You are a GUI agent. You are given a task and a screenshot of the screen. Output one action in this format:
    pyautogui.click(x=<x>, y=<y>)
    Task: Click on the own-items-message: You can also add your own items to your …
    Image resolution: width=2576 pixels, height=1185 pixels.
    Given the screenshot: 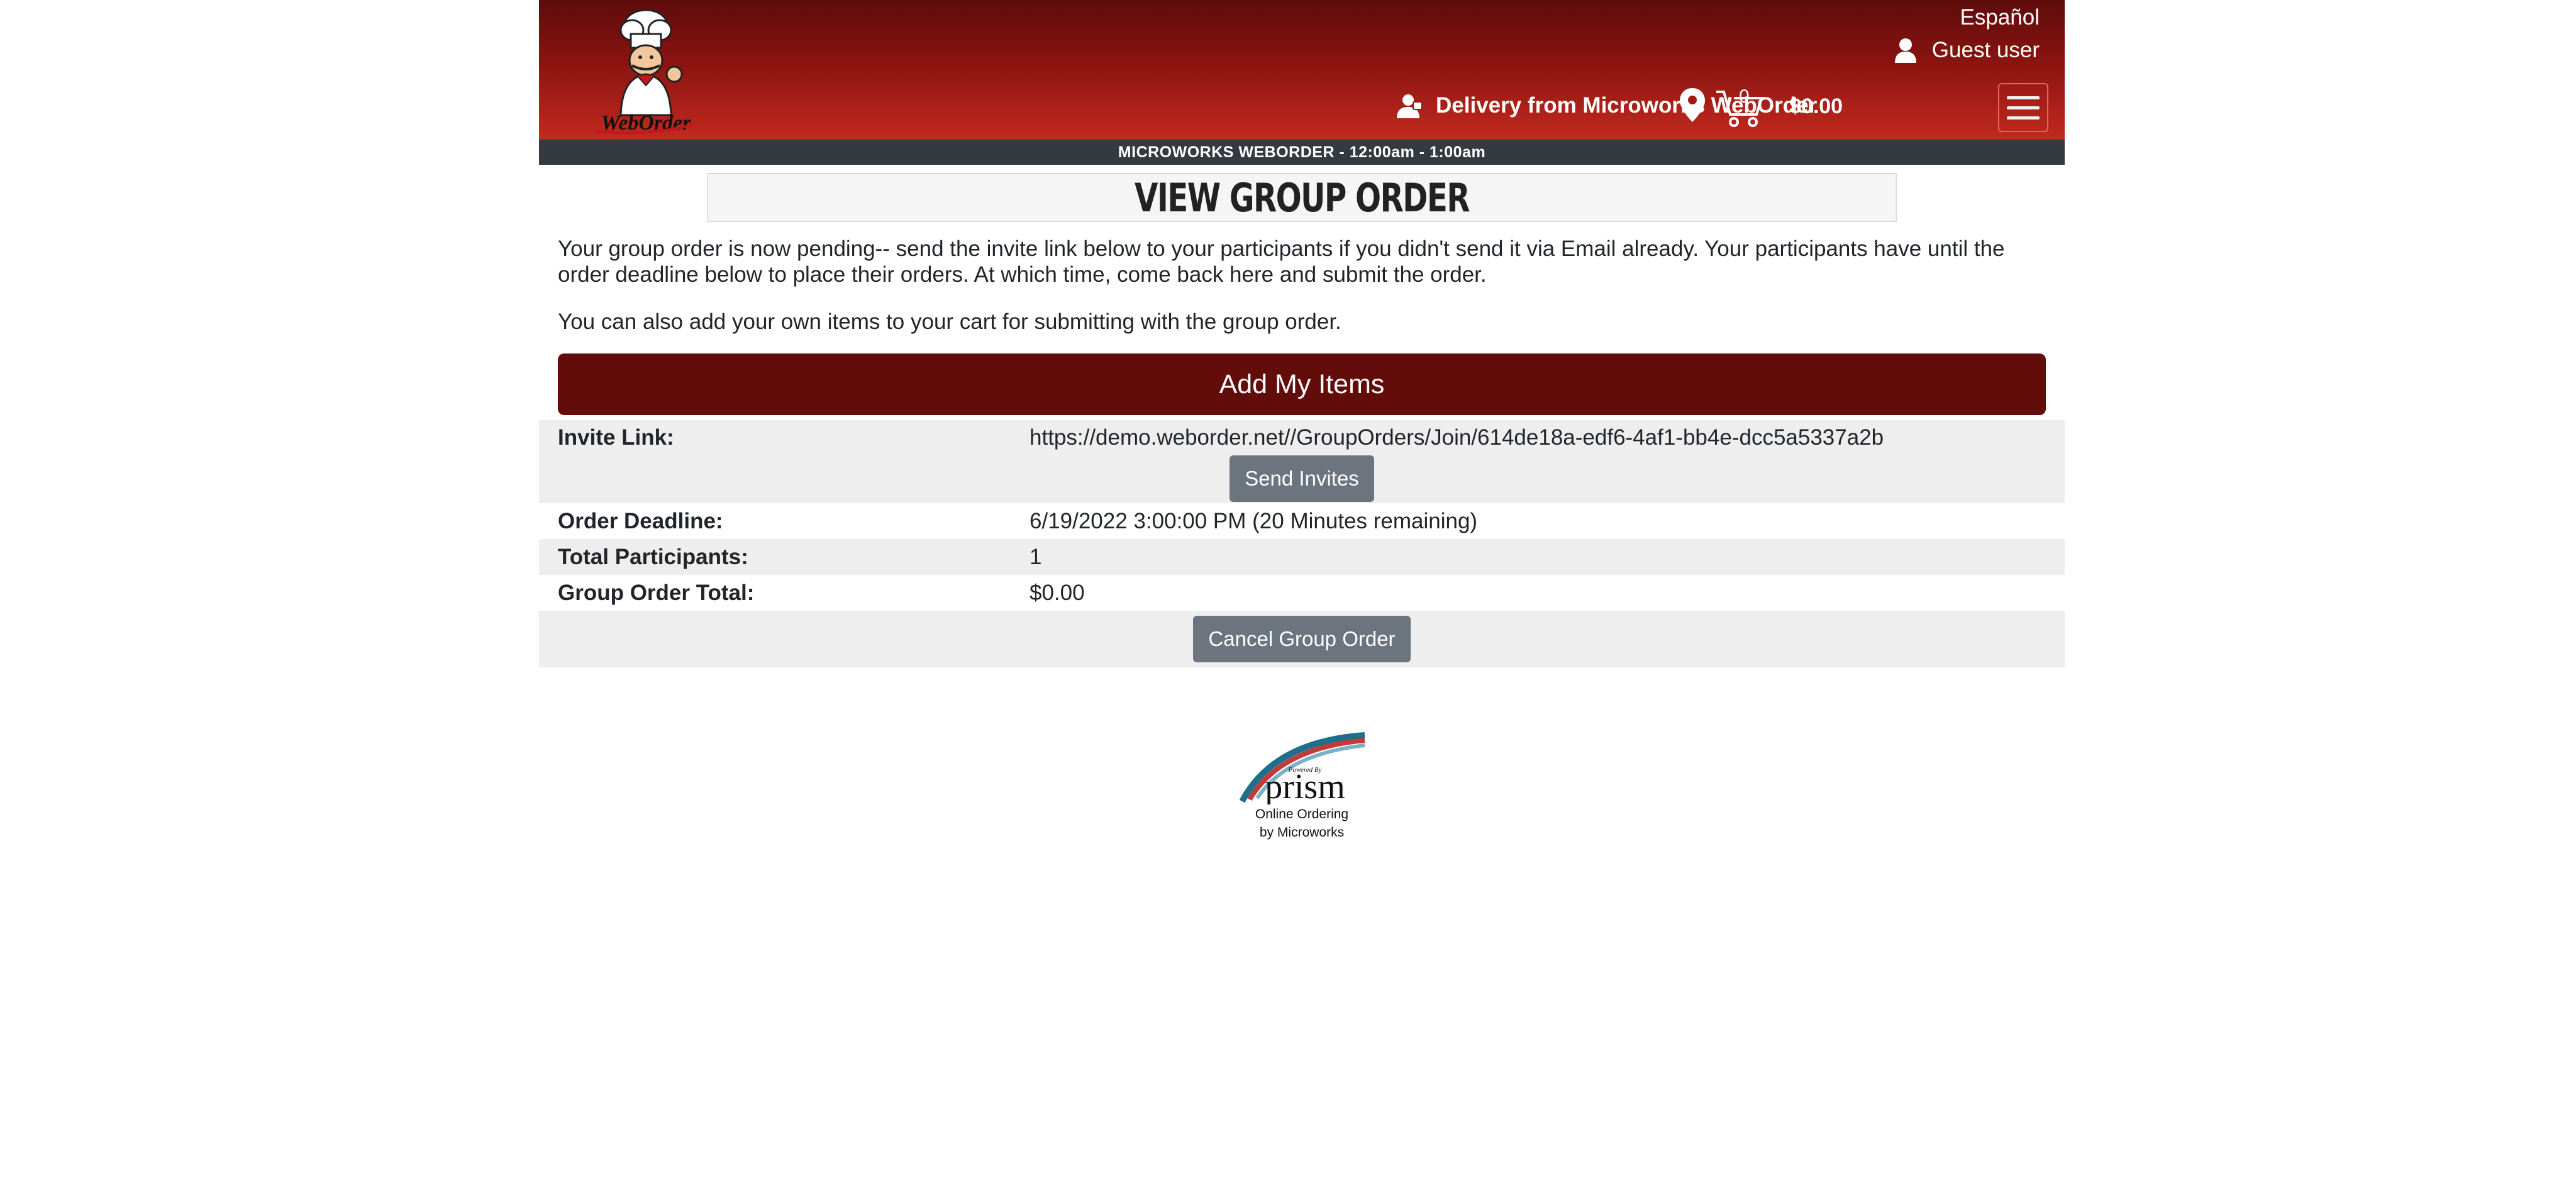 What is the action you would take?
    pyautogui.click(x=949, y=321)
    